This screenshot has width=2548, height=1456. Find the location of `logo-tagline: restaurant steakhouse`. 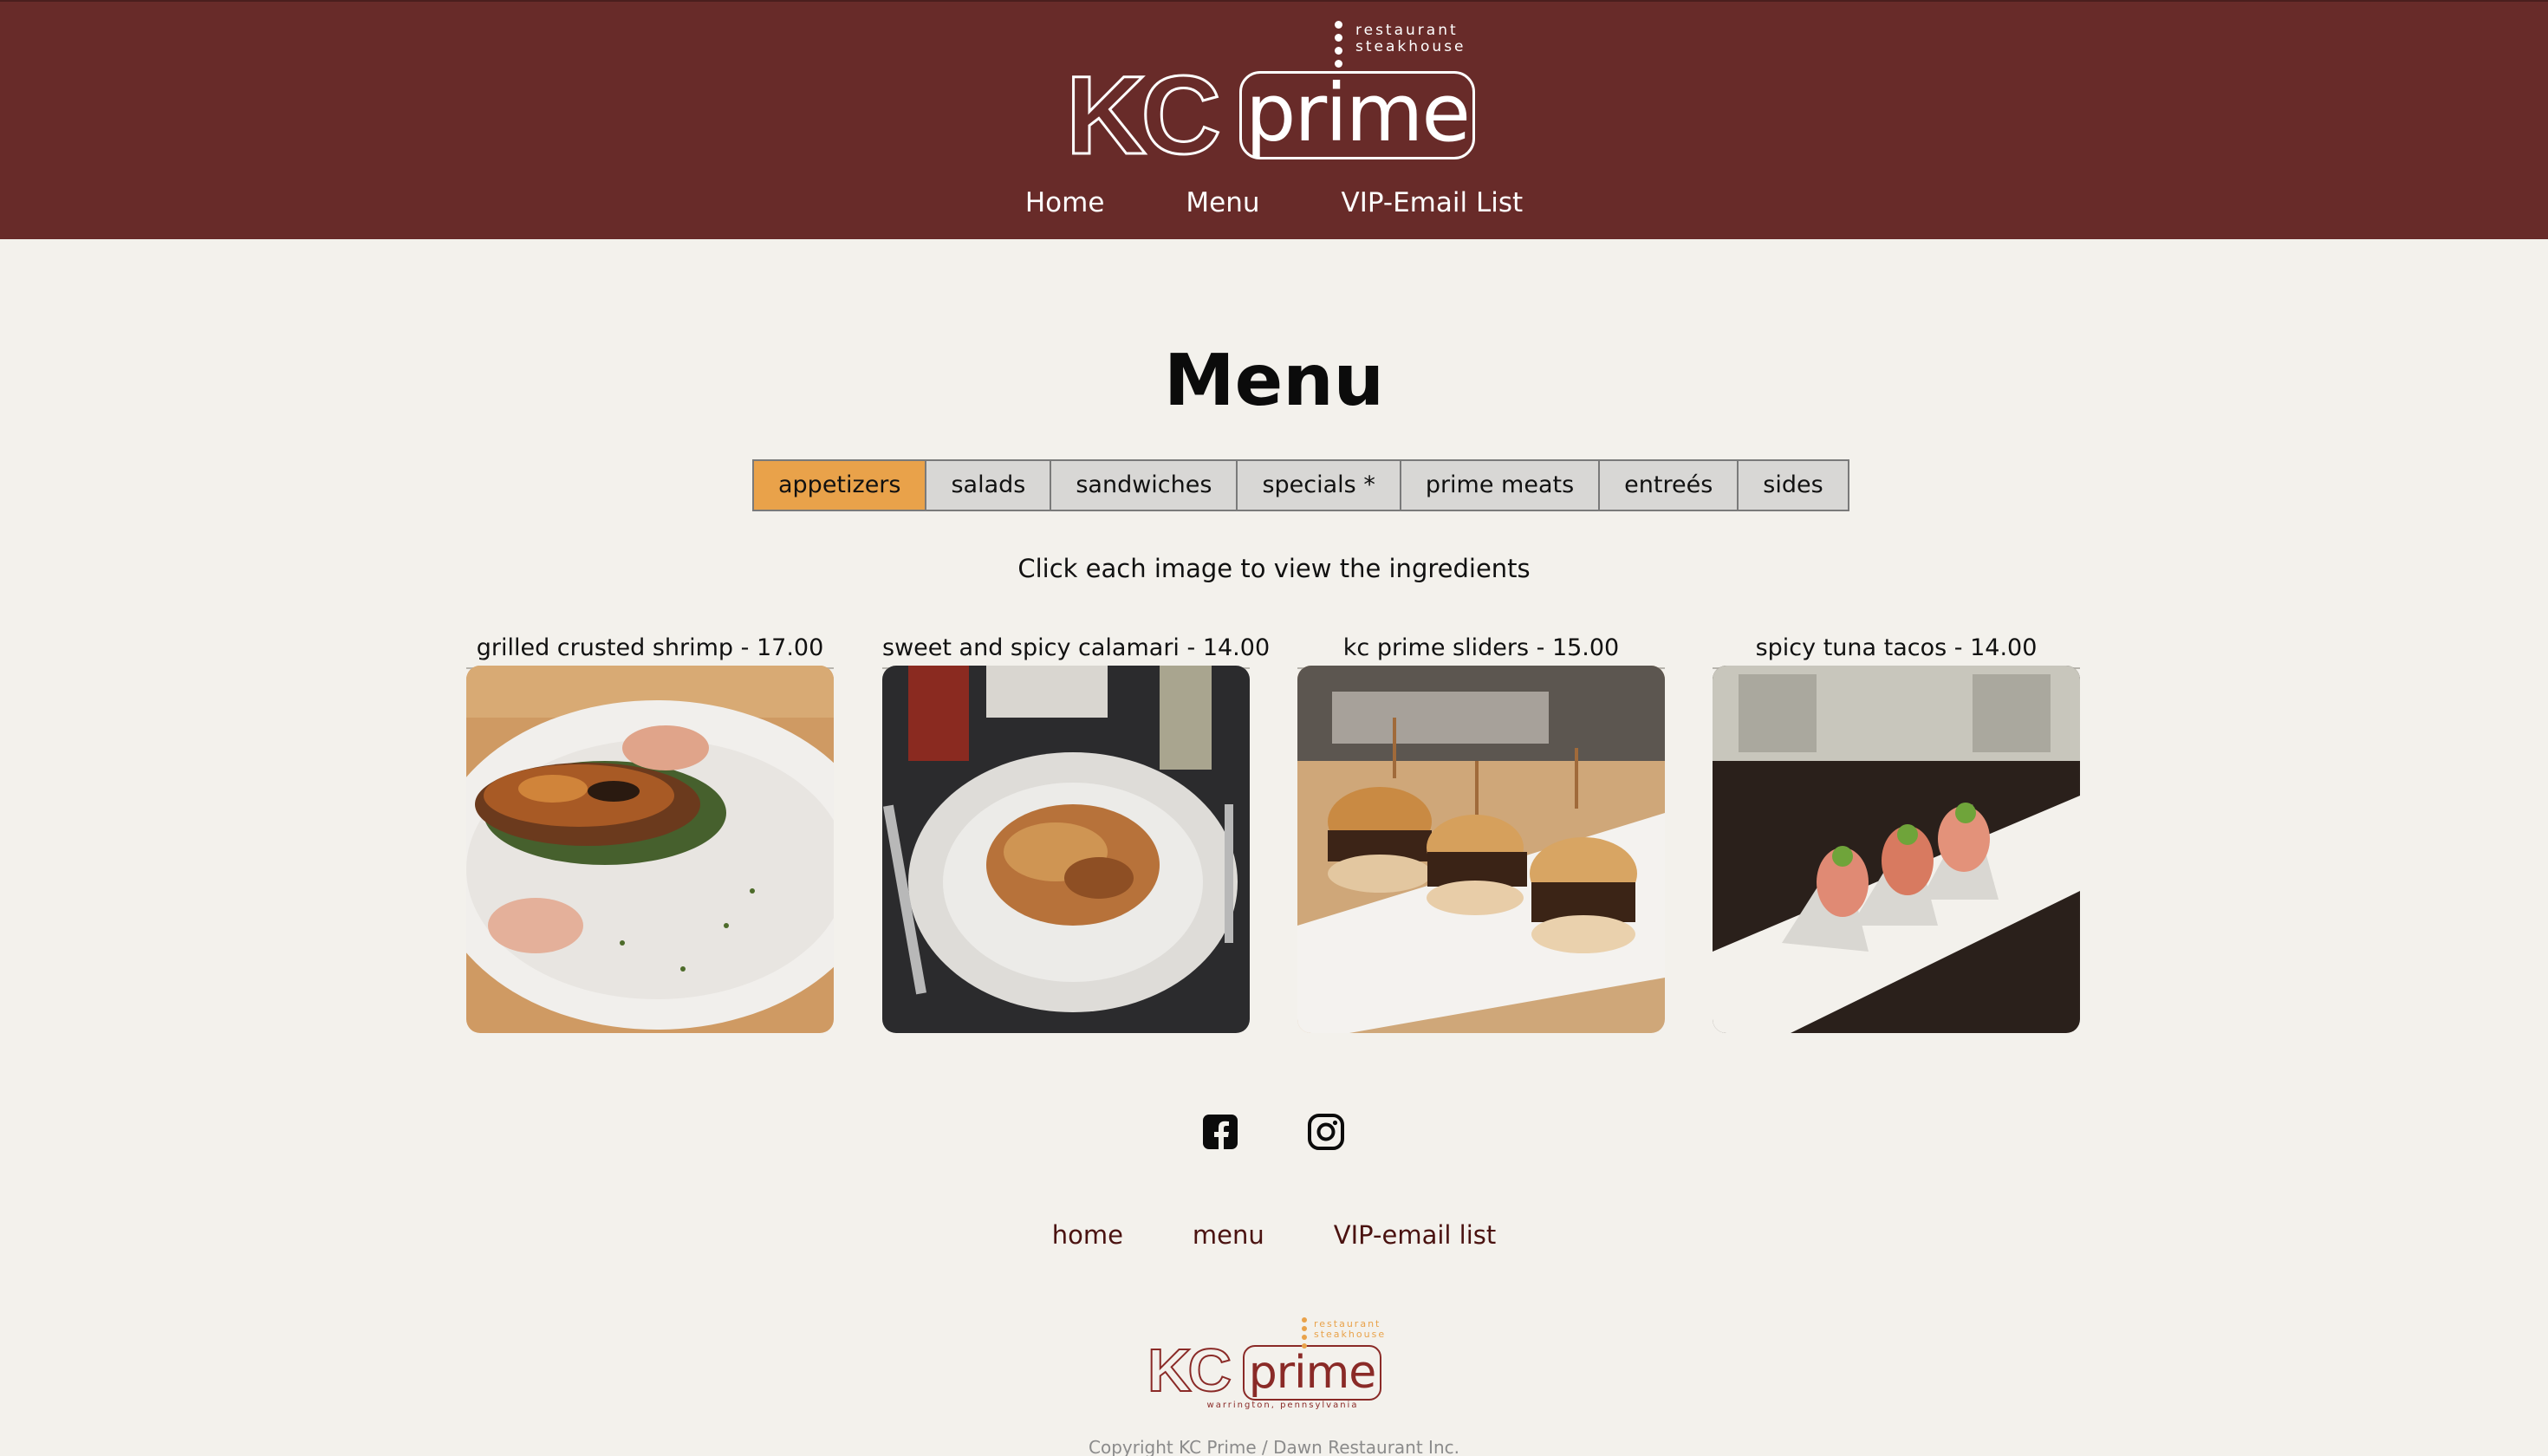

logo-tagline: restaurant steakhouse is located at coordinates (1410, 39).